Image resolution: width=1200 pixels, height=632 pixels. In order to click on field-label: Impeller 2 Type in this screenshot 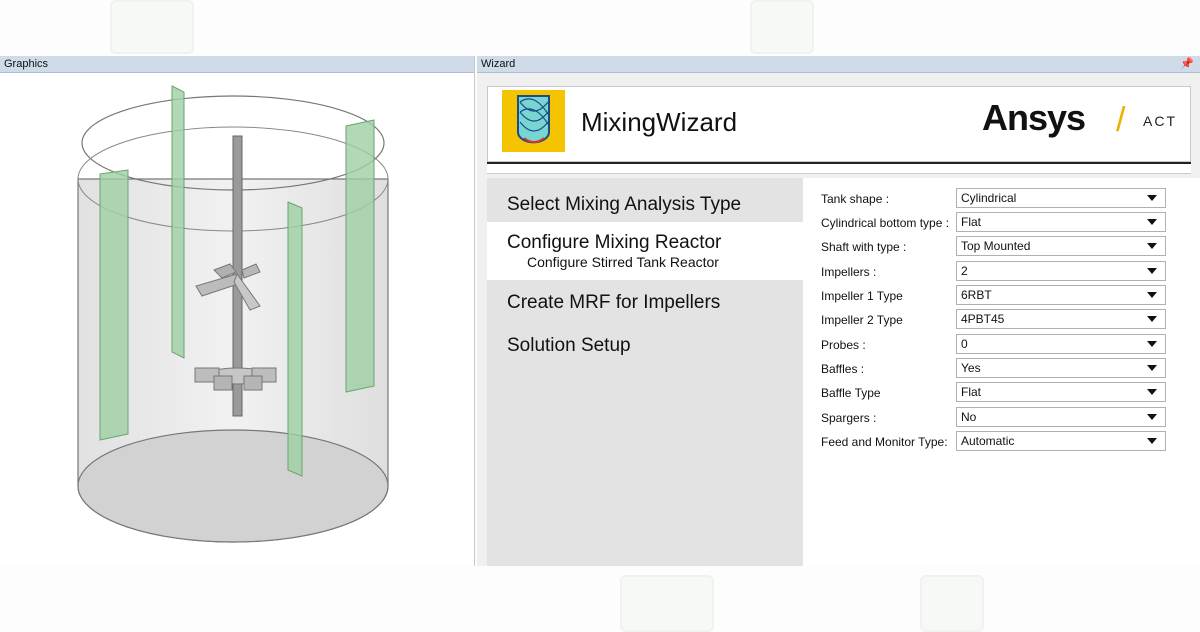, I will do `click(862, 320)`.